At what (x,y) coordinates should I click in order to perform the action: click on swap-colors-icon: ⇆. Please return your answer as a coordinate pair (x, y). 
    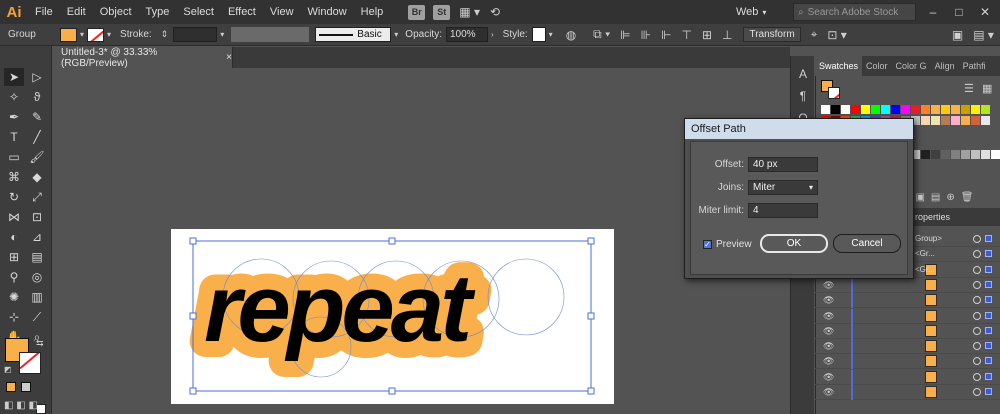
    Looking at the image, I should click on (40, 343).